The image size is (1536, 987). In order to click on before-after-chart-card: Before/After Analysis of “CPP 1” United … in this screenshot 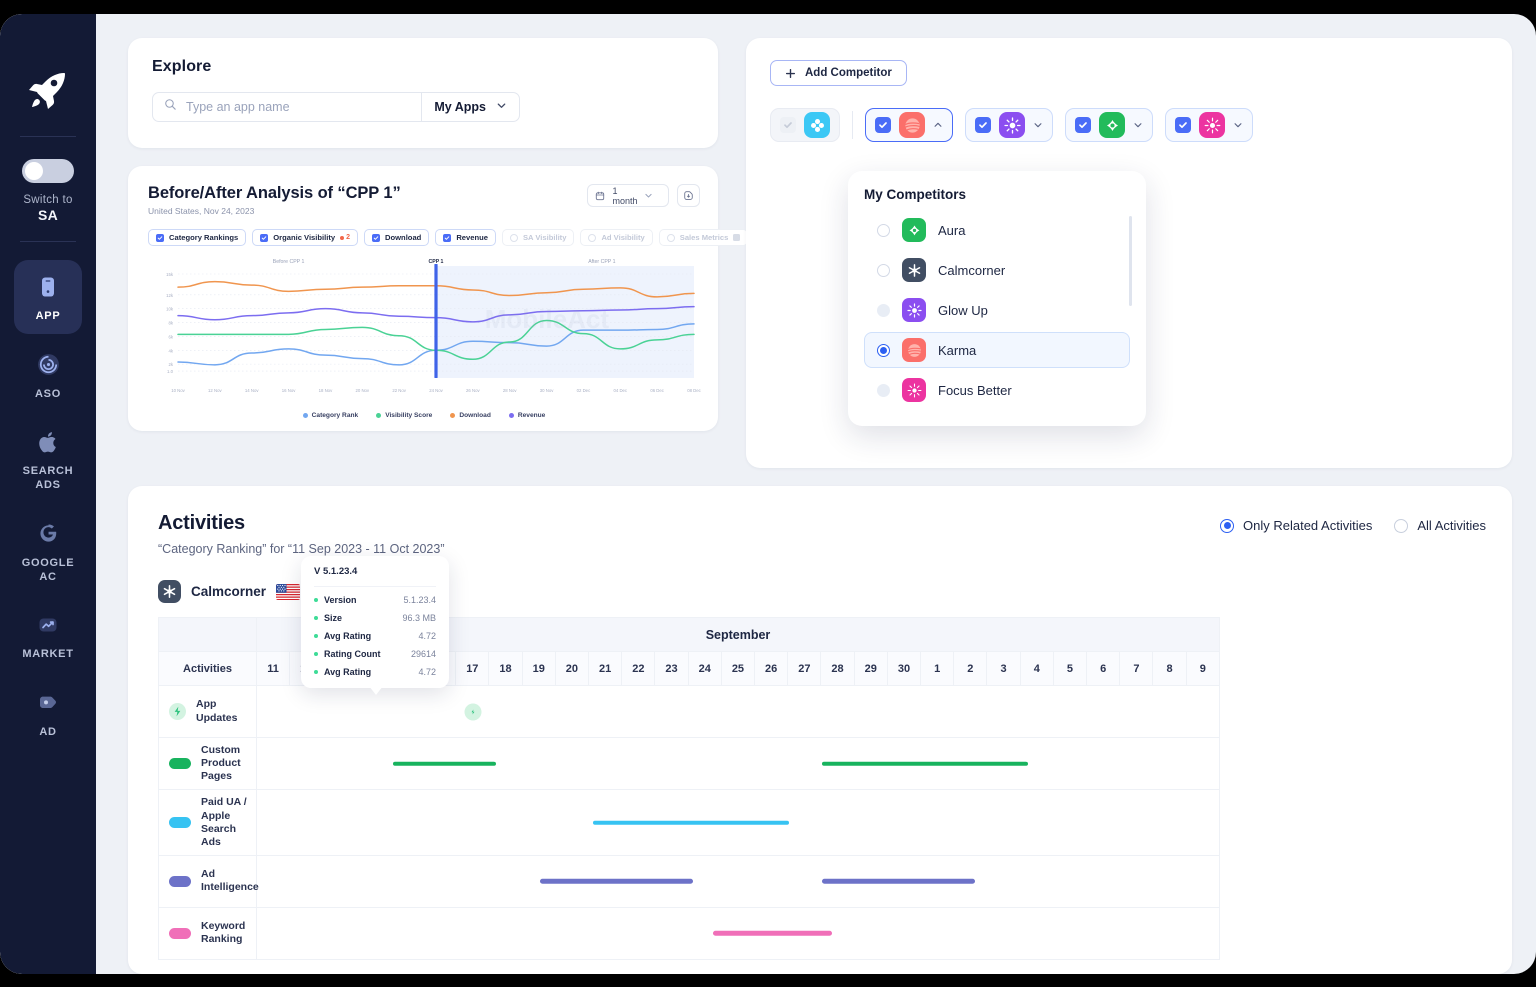, I will do `click(485, 298)`.